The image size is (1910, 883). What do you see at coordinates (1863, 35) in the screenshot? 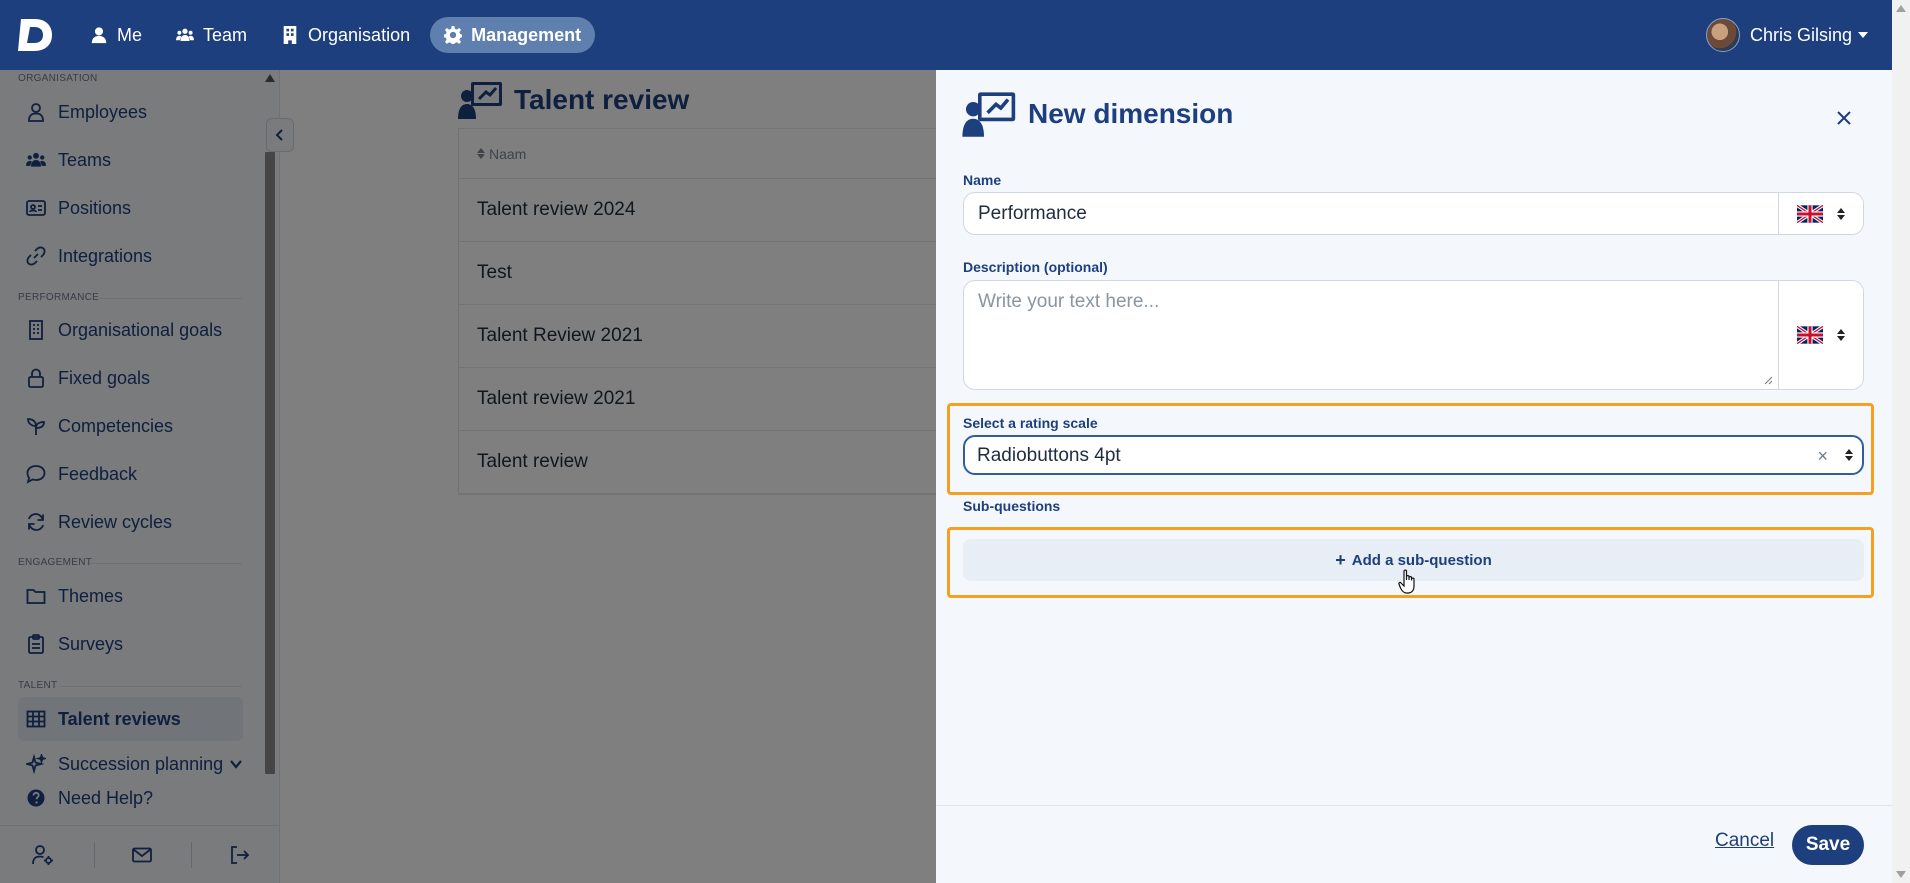
I see `caret-down-icon` at bounding box center [1863, 35].